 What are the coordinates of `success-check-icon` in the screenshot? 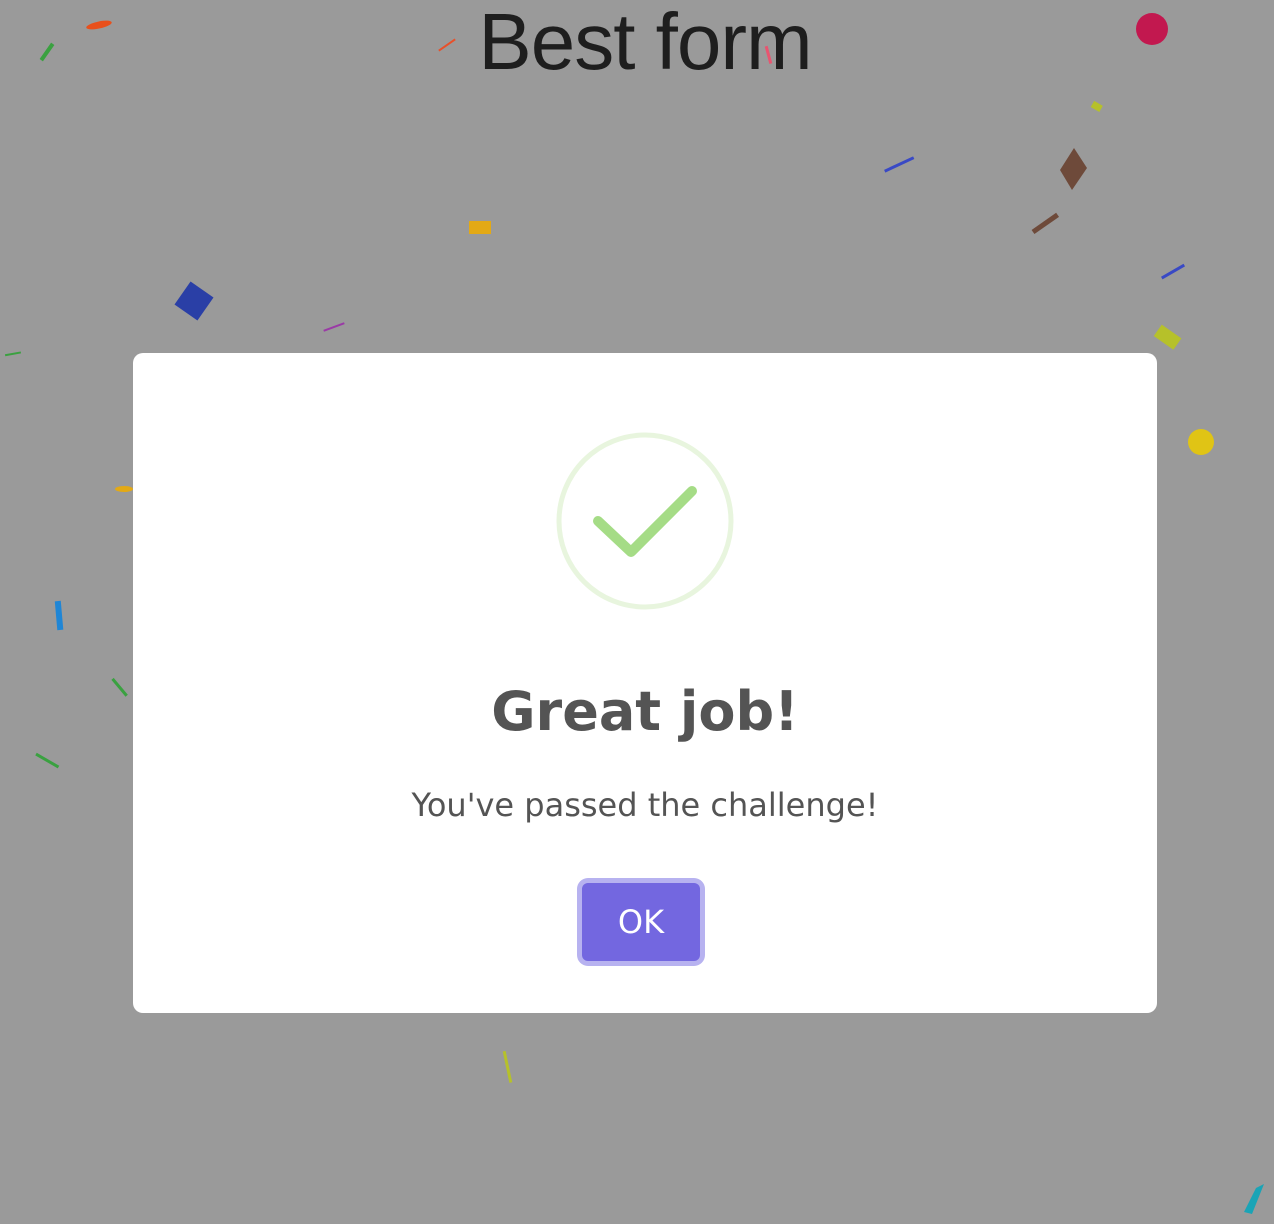 It's located at (645, 521).